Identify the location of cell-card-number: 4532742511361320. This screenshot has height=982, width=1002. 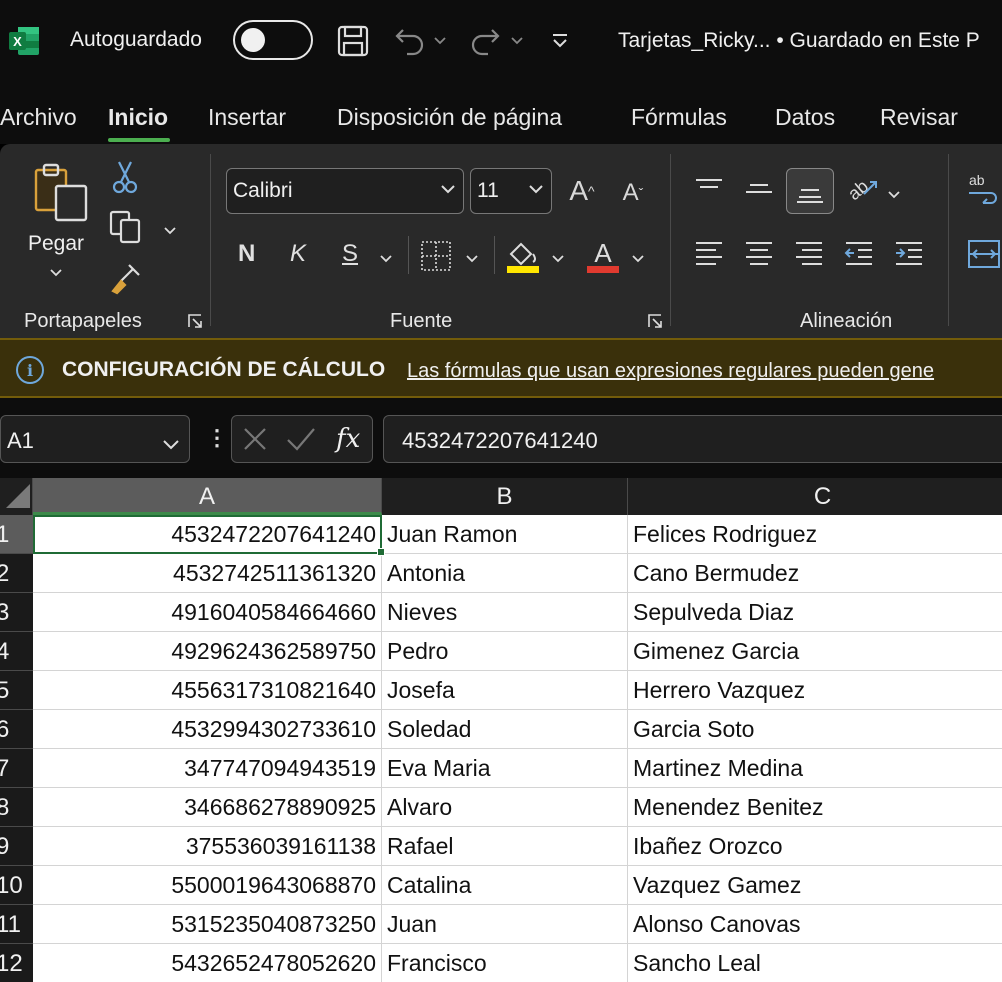
(207, 573).